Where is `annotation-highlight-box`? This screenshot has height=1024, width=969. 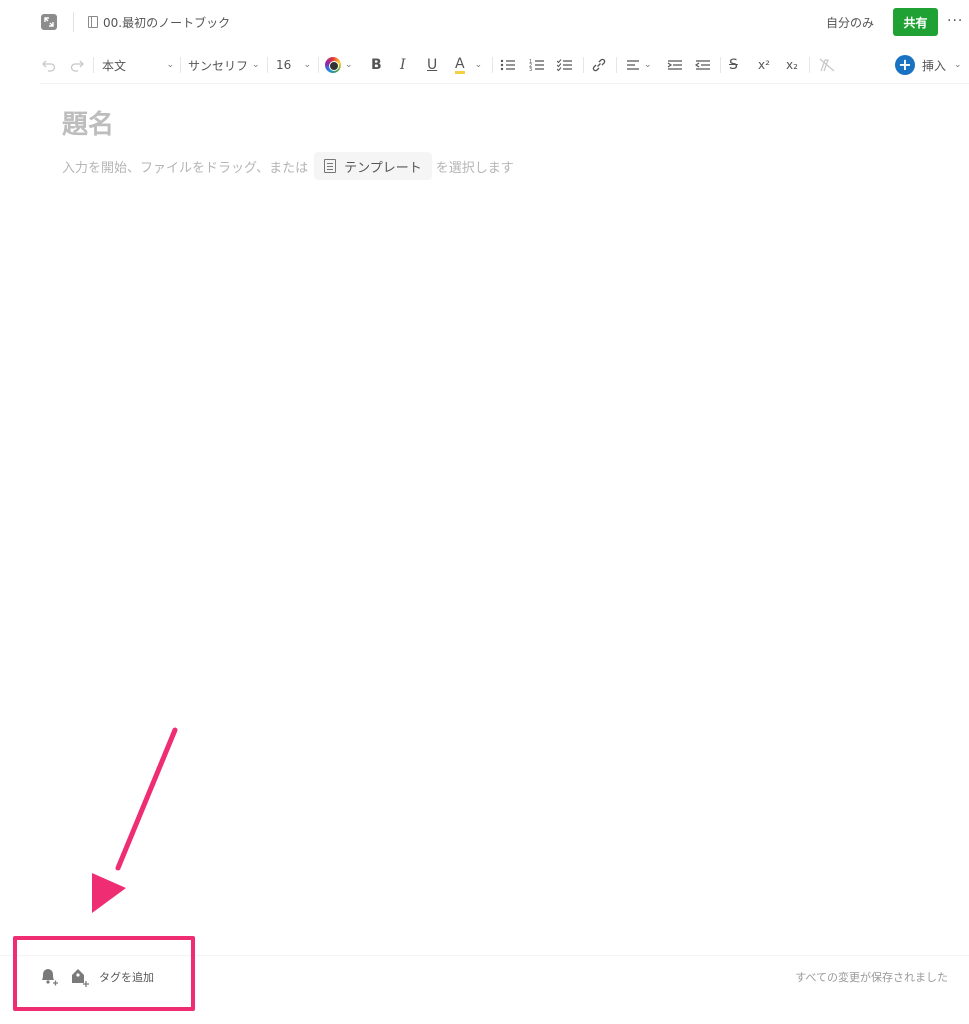
annotation-highlight-box is located at coordinates (104, 973).